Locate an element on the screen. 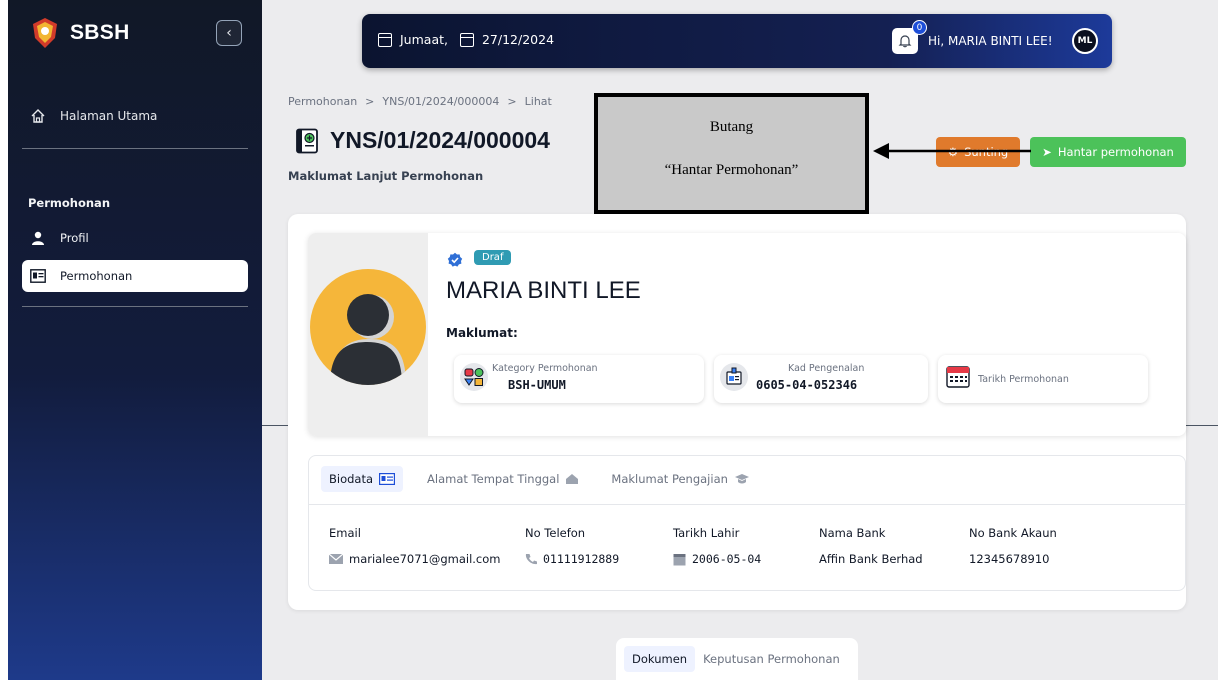 The height and width of the screenshot is (680, 1218). breadcrumb-item-permohonan: Permohonan is located at coordinates (322, 101).